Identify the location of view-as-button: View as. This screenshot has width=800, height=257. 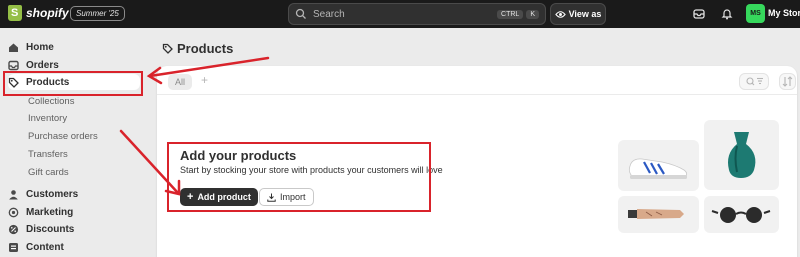
(578, 14).